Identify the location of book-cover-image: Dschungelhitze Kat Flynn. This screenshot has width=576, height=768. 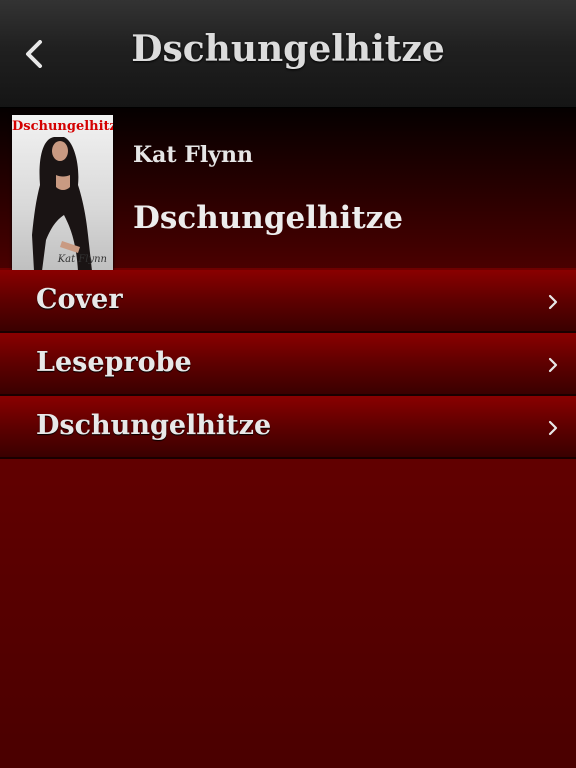
(62, 193).